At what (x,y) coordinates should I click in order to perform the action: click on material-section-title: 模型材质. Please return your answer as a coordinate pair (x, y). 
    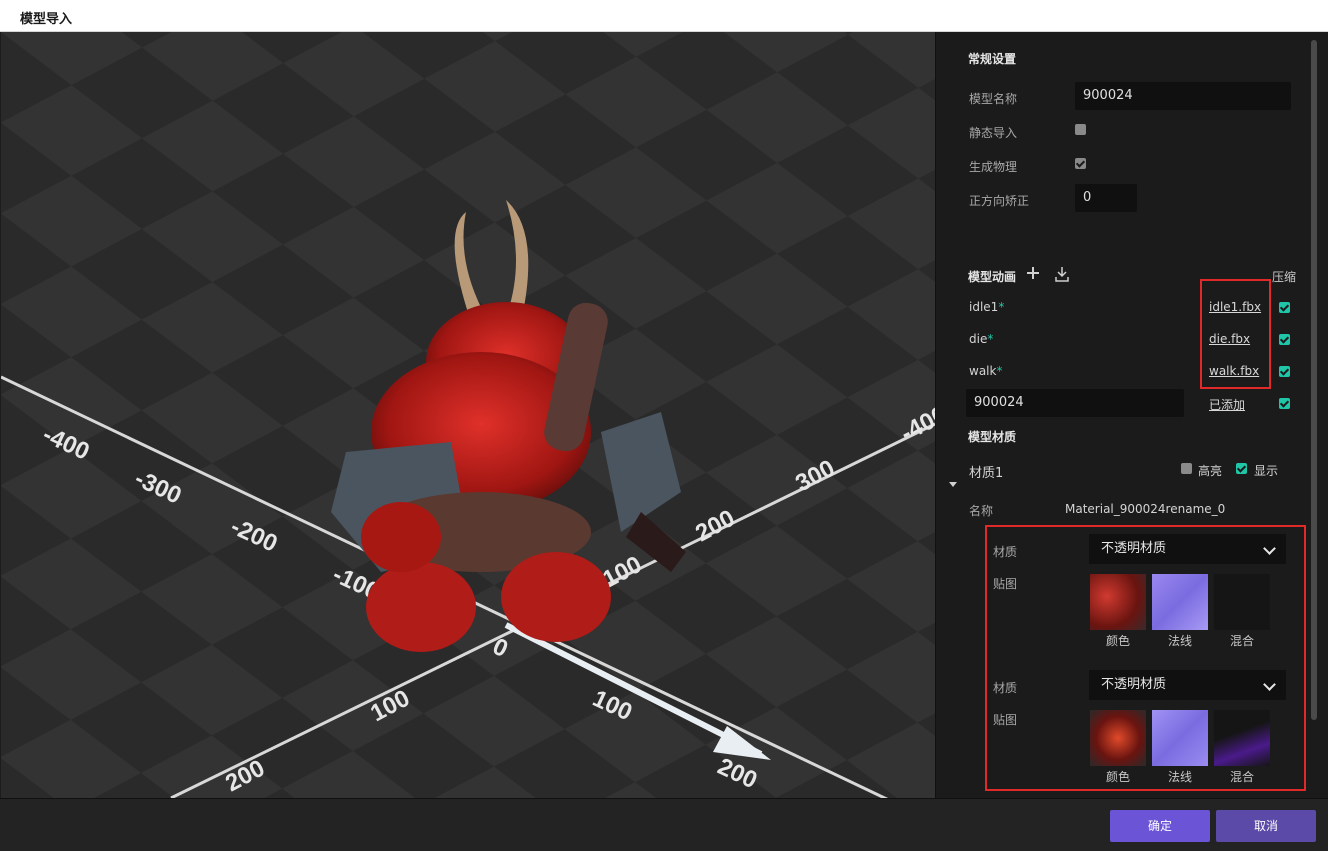
    Looking at the image, I should click on (992, 437).